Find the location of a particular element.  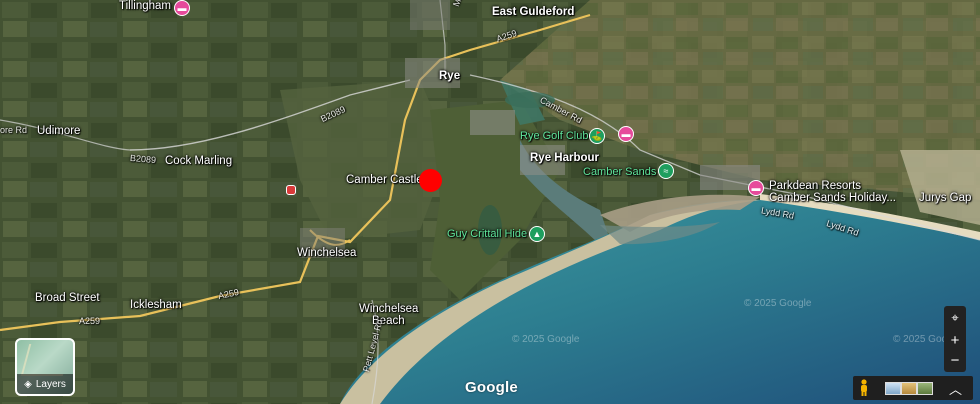

place-label-rye-harbour: Rye Harbour is located at coordinates (565, 158).